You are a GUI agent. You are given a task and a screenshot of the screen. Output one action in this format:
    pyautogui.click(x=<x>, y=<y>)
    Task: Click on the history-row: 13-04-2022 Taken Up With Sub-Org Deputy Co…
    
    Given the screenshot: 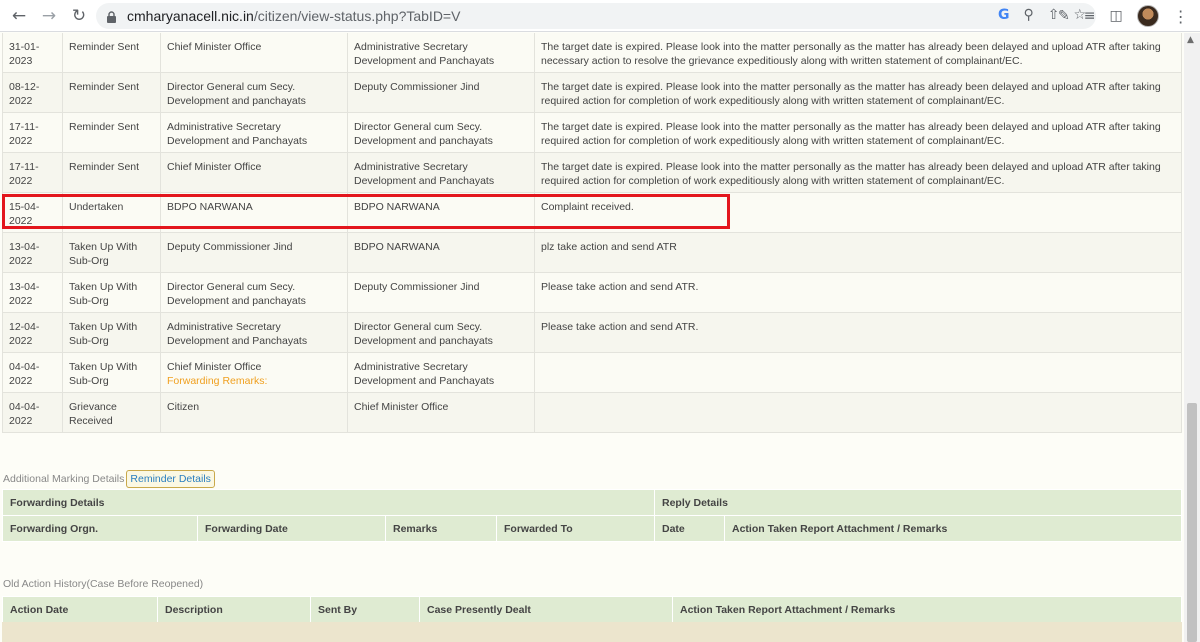 What is the action you would take?
    pyautogui.click(x=592, y=252)
    